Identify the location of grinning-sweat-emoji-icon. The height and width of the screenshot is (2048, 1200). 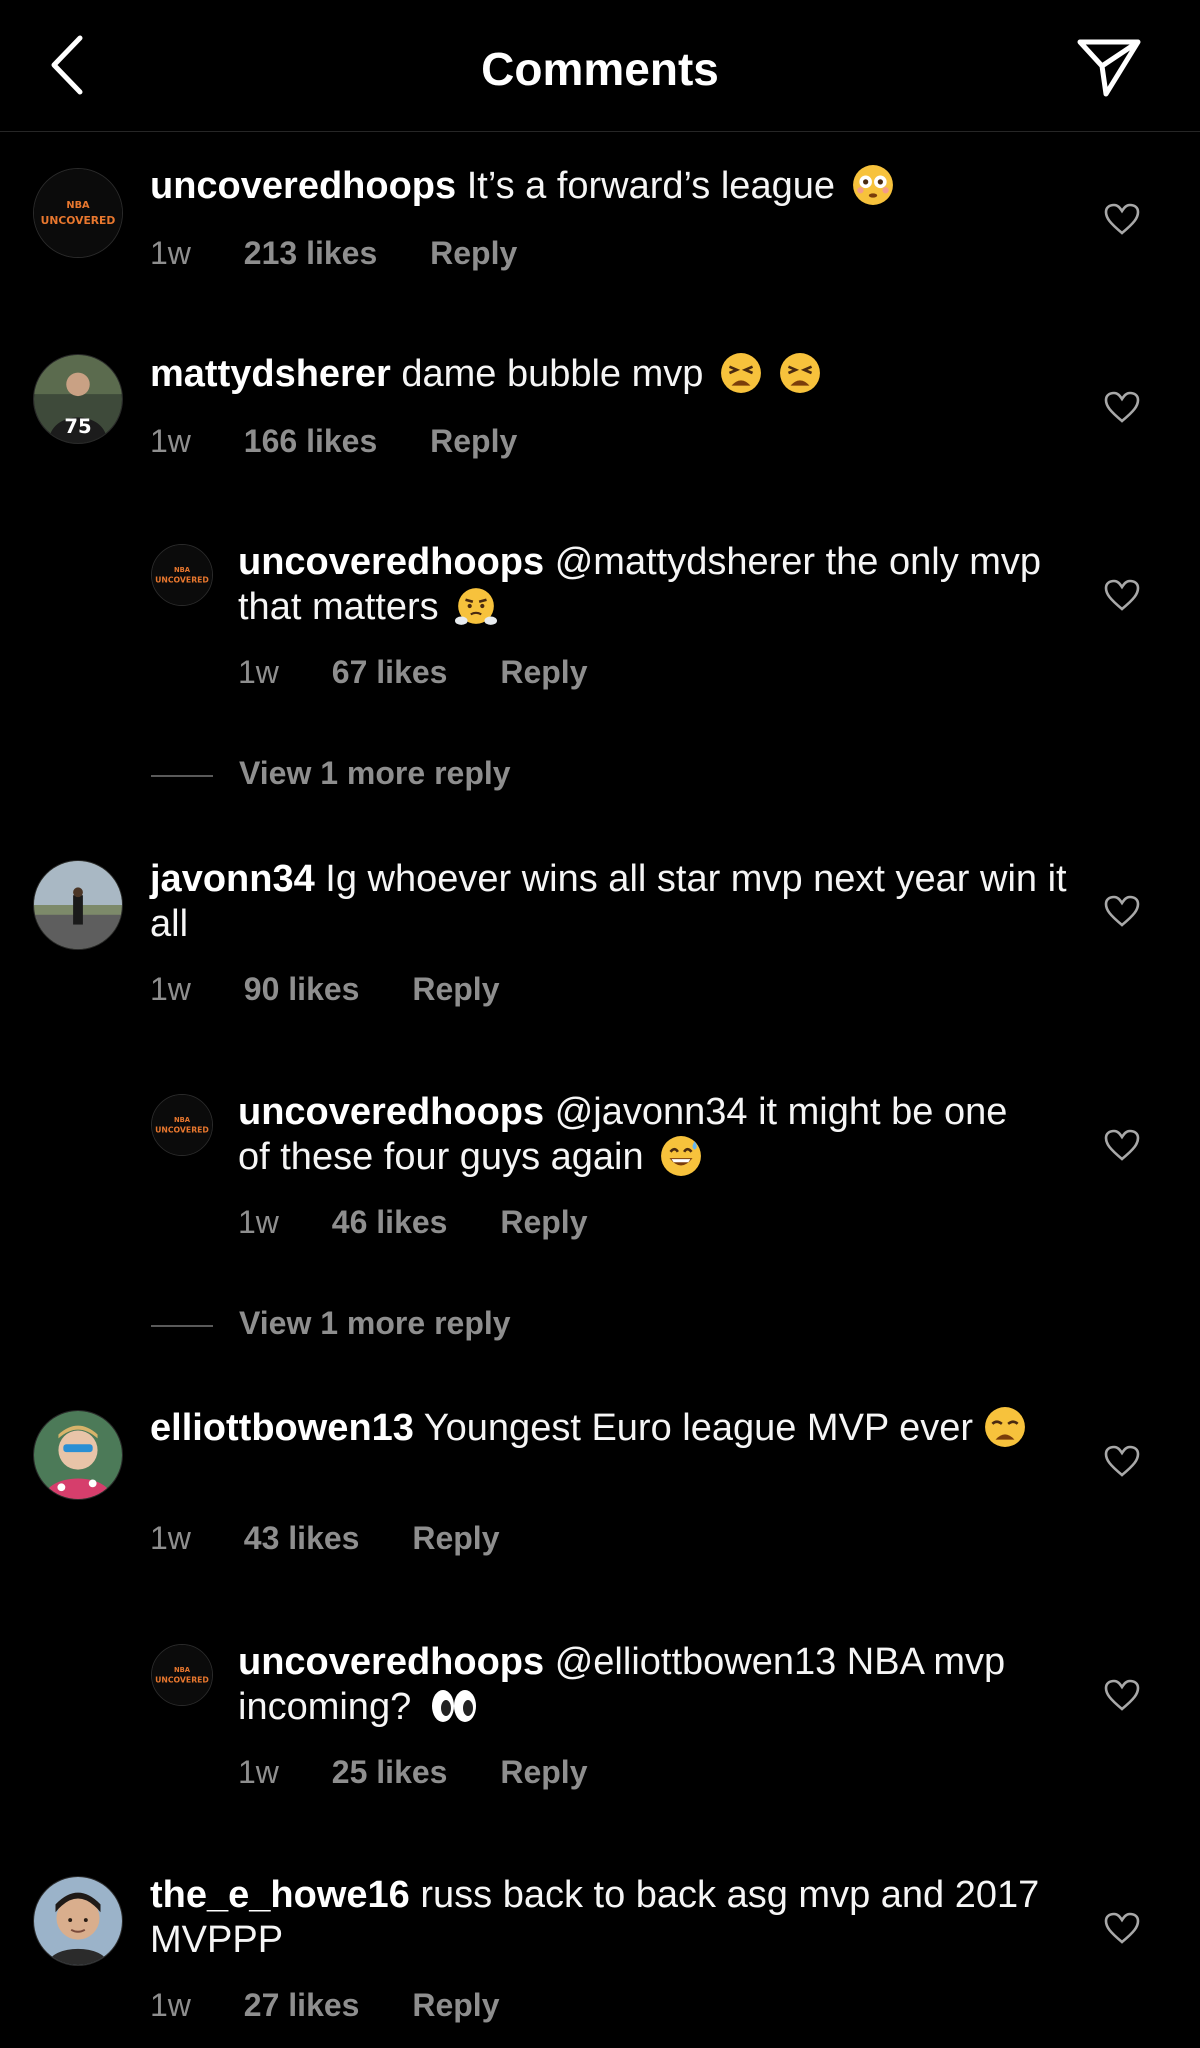
(681, 1156).